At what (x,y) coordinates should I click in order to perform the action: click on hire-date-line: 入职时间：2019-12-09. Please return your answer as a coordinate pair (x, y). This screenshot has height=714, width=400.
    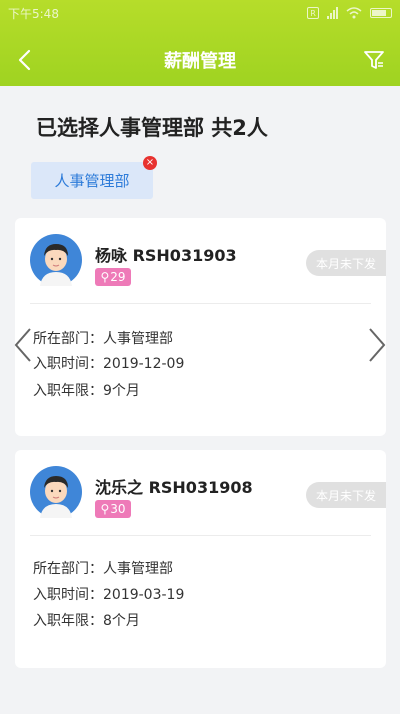
    Looking at the image, I should click on (109, 364).